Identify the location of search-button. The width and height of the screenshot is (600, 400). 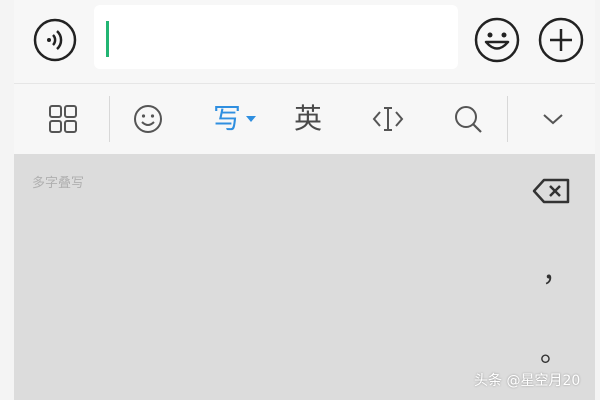
(468, 119).